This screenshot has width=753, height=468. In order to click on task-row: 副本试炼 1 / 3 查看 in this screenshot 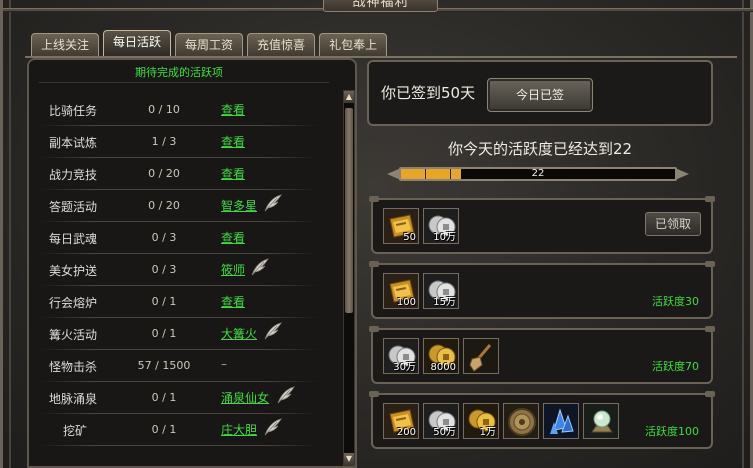, I will do `click(185, 142)`.